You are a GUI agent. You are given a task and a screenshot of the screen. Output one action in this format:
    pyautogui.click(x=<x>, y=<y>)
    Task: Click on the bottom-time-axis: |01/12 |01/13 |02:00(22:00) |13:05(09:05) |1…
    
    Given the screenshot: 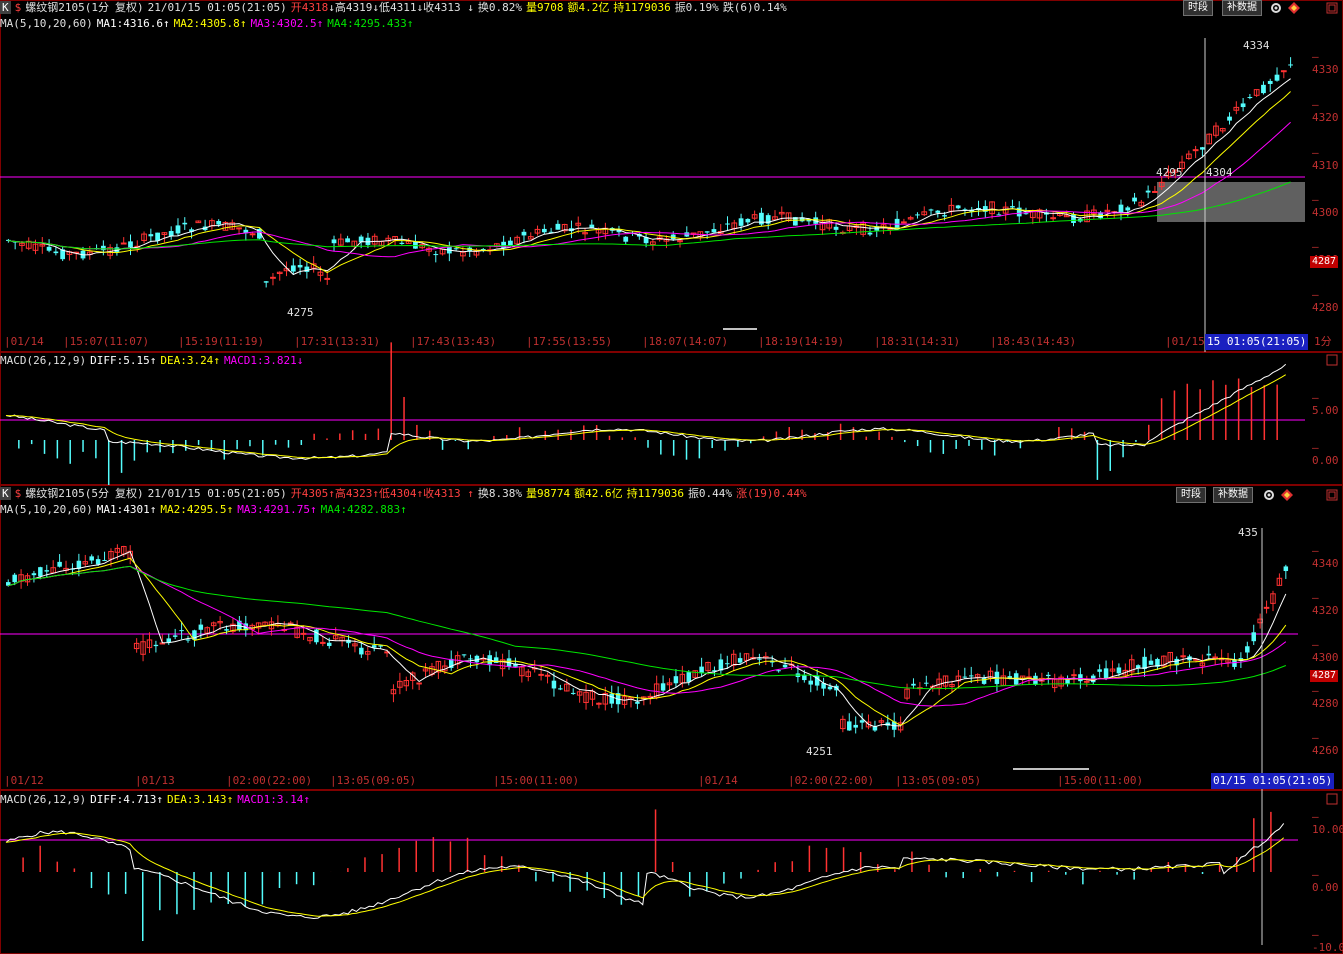 What is the action you would take?
    pyautogui.click(x=671, y=781)
    